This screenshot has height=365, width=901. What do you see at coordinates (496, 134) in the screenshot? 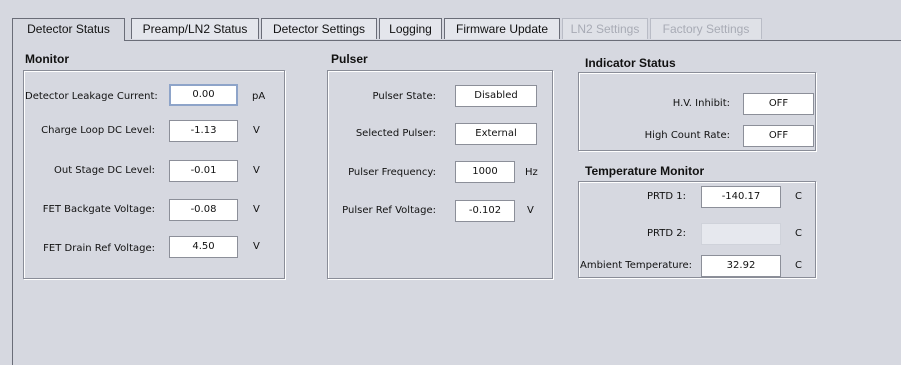
I see `selected-pulser-field: External` at bounding box center [496, 134].